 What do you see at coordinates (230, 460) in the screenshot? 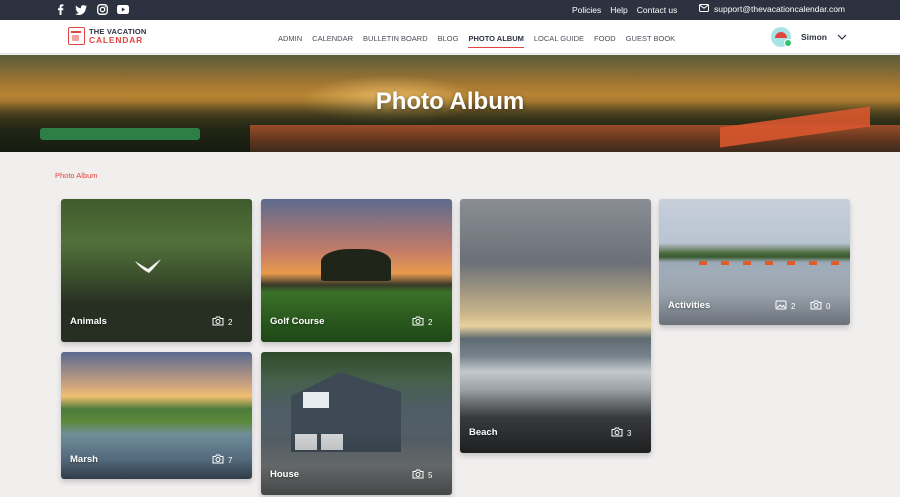
I see `photo-count-value: 7` at bounding box center [230, 460].